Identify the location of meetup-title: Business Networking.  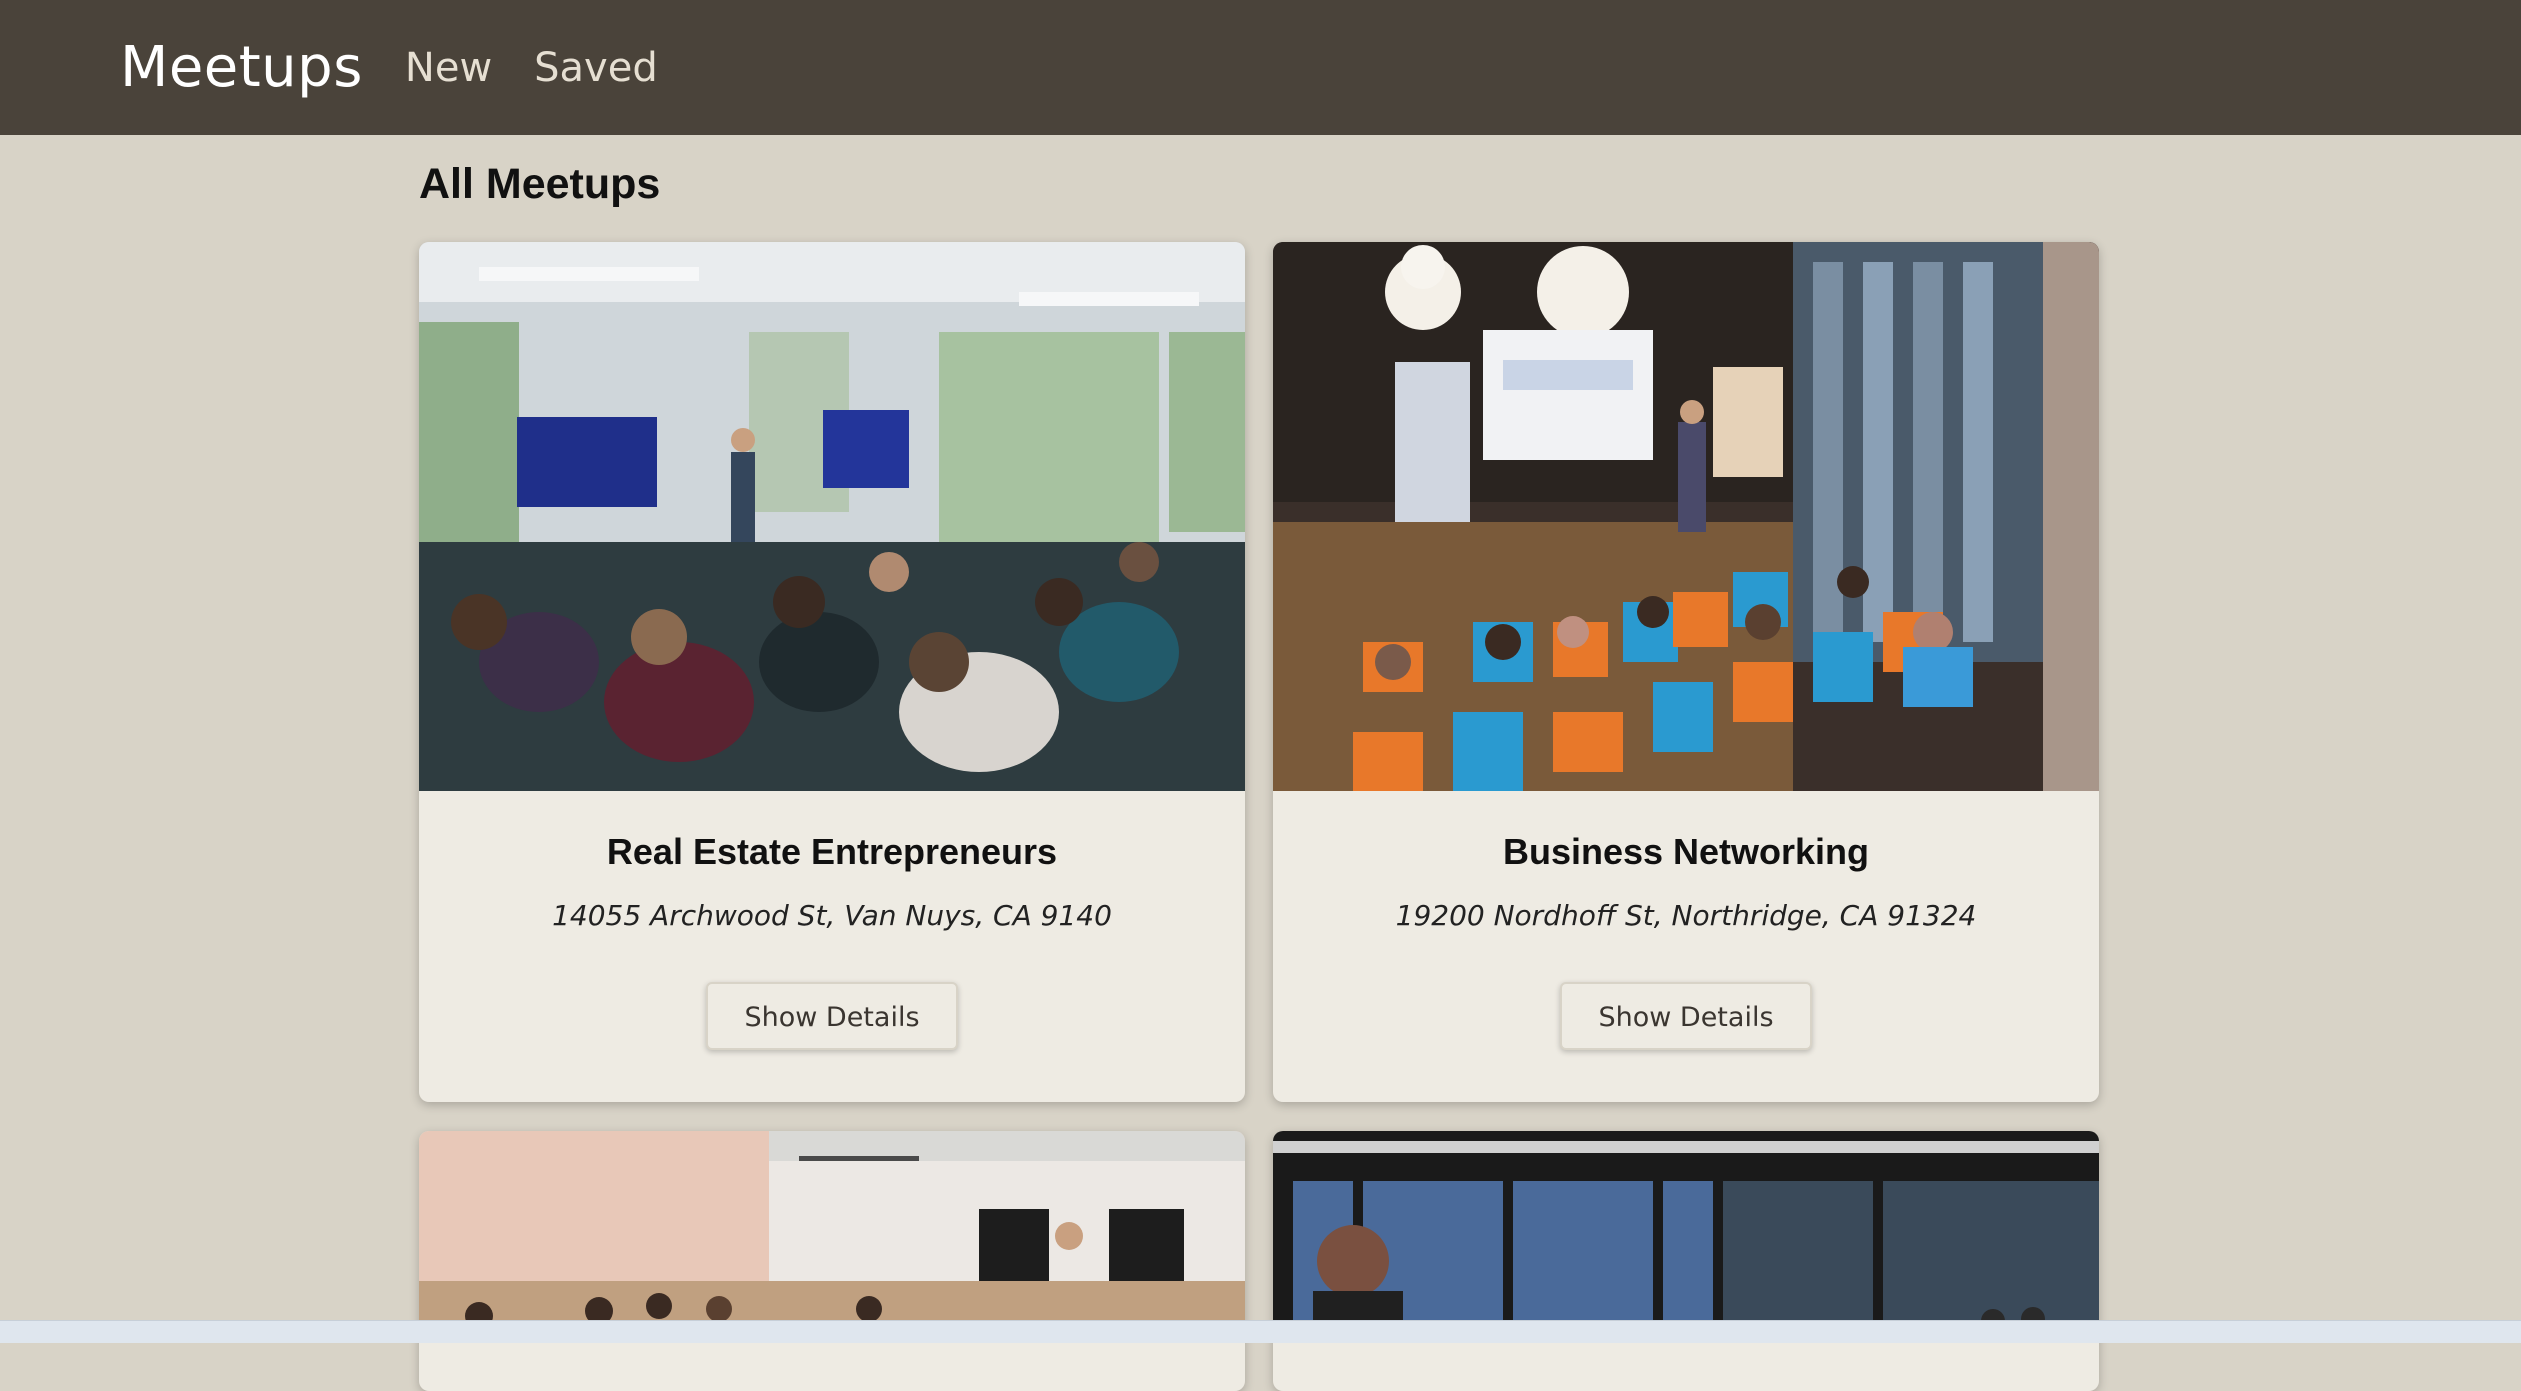
(1686, 851).